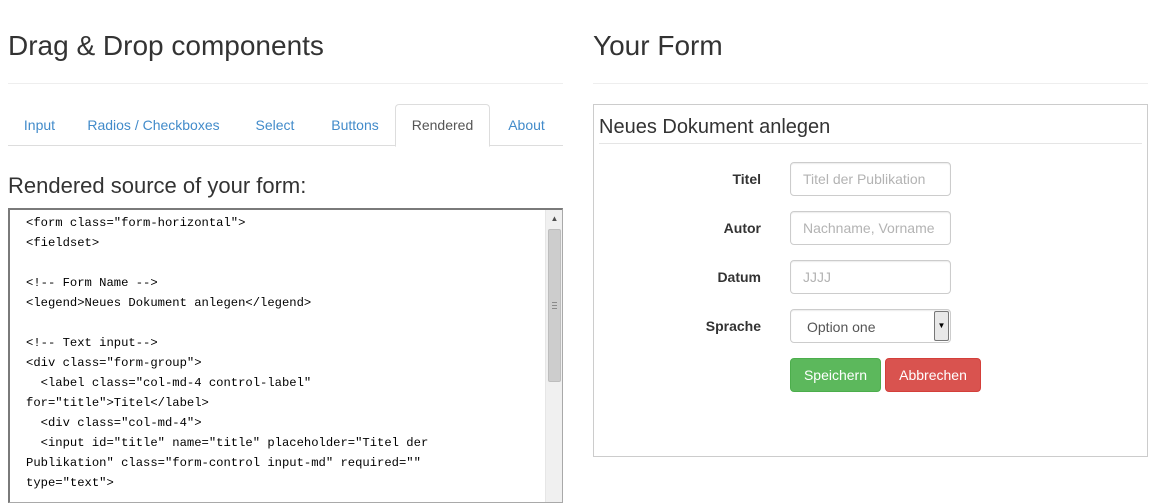 This screenshot has width=1157, height=503. I want to click on sprache-select: Option one ▼, so click(870, 326).